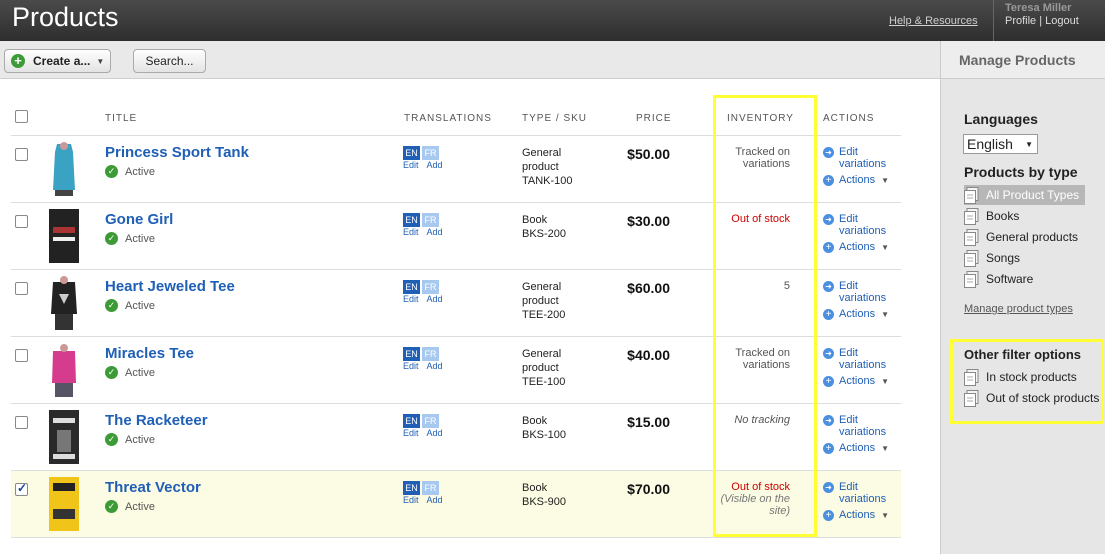 Image resolution: width=1105 pixels, height=554 pixels. What do you see at coordinates (648, 489) in the screenshot?
I see `product-price: $70.00` at bounding box center [648, 489].